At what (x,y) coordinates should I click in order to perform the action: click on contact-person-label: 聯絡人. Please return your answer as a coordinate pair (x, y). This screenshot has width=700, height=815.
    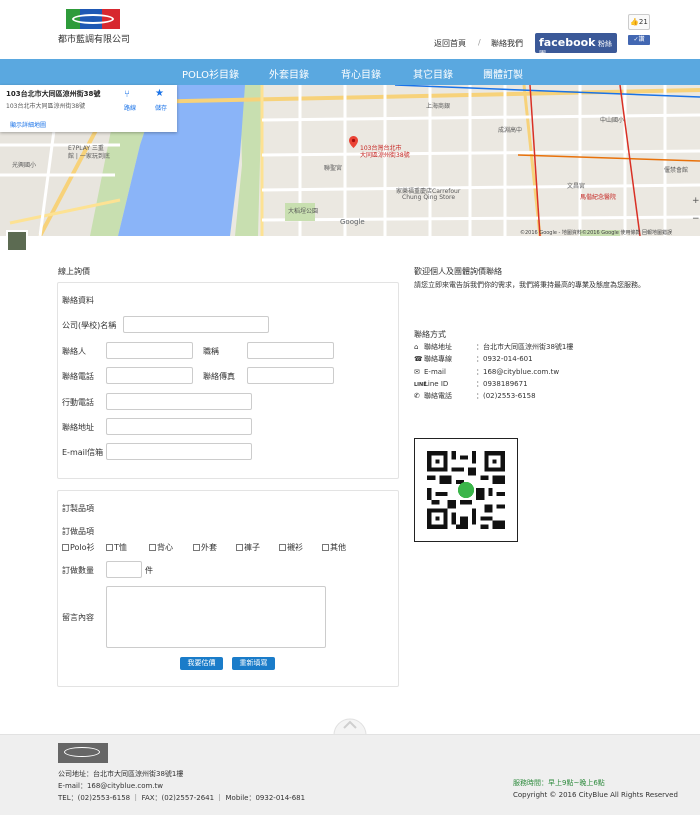
    Looking at the image, I should click on (74, 351).